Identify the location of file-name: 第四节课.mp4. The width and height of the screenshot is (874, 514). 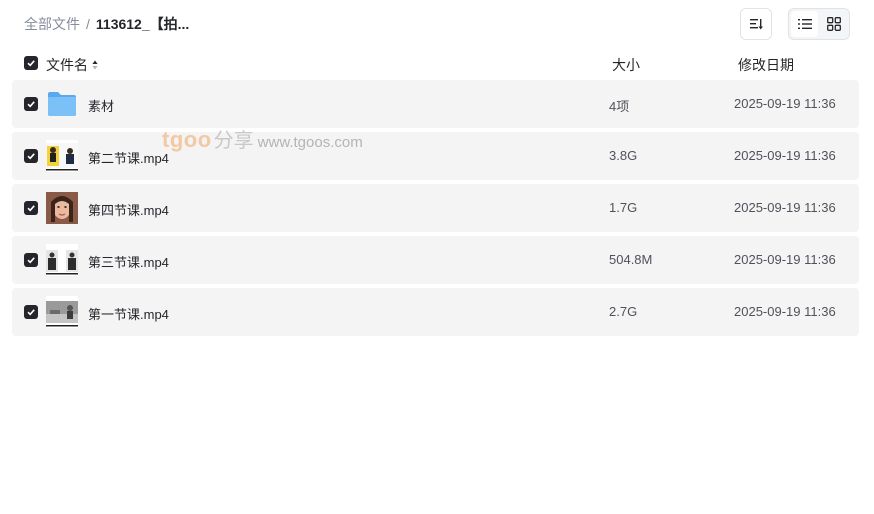
(128, 209).